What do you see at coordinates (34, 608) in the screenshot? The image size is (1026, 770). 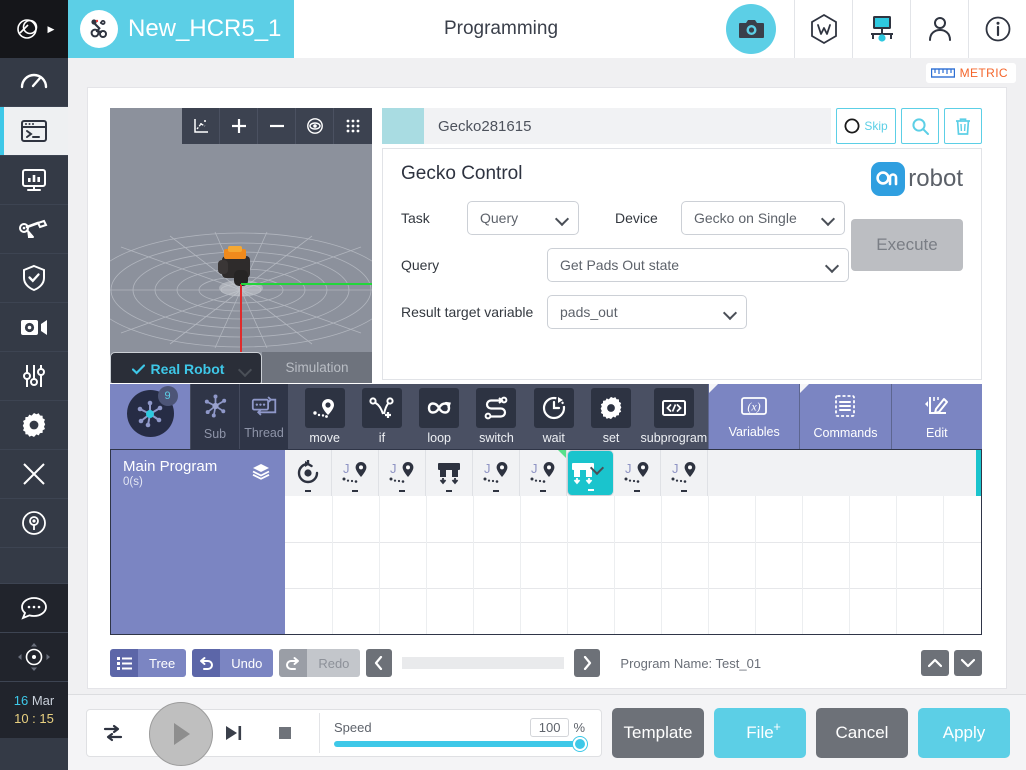 I see `sidebar-item-chat` at bounding box center [34, 608].